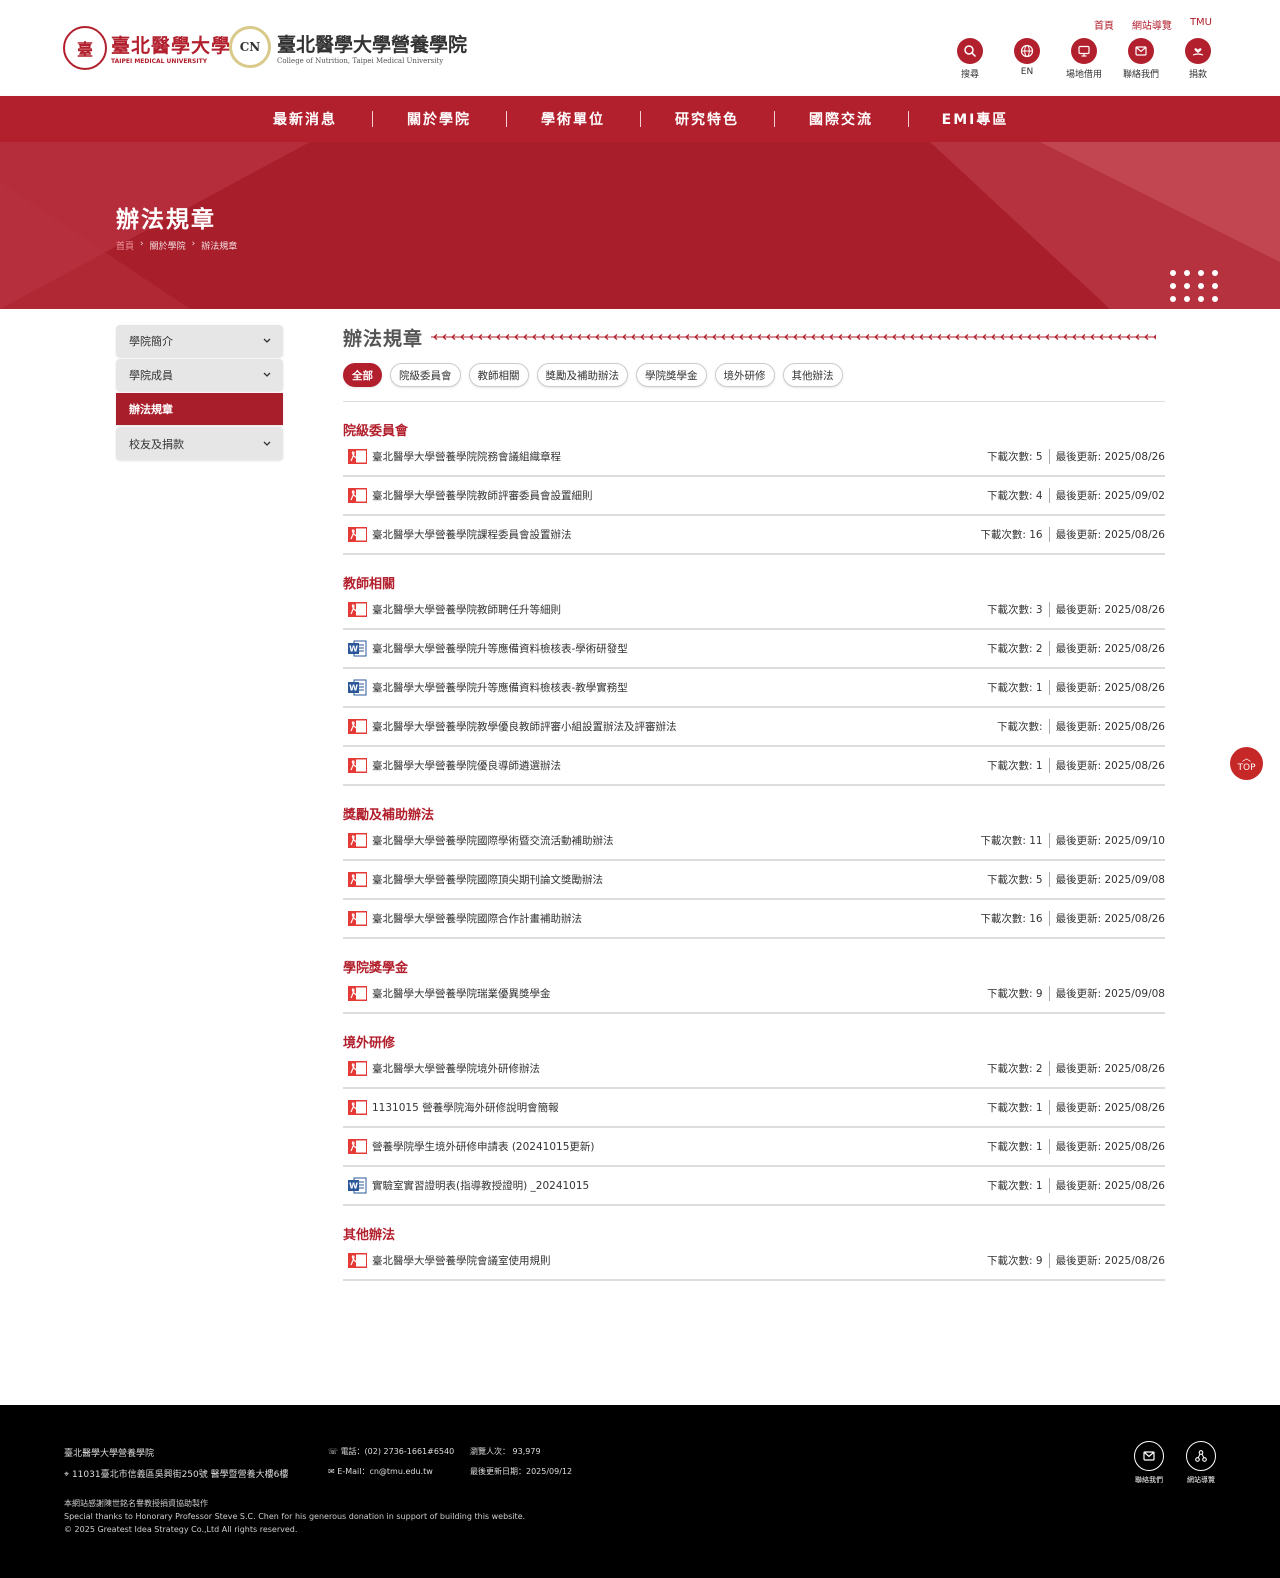 The height and width of the screenshot is (1578, 1280). Describe the element at coordinates (707, 119) in the screenshot. I see `nav-research: 研究特色` at that location.